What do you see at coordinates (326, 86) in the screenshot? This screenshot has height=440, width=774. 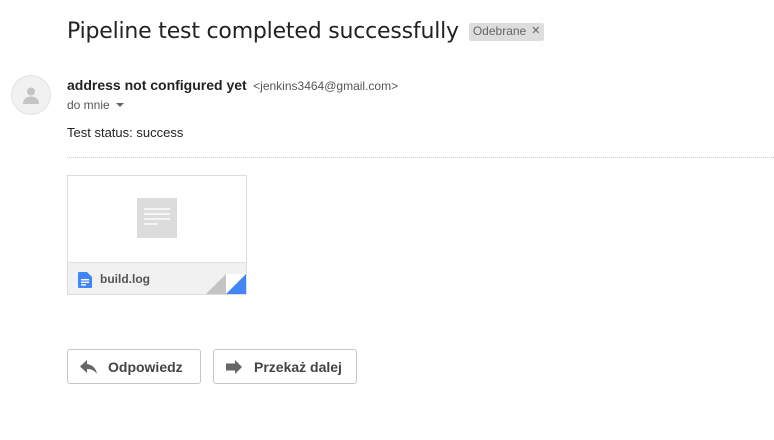 I see `sender-email: <jenkins3464@gmail.com>` at bounding box center [326, 86].